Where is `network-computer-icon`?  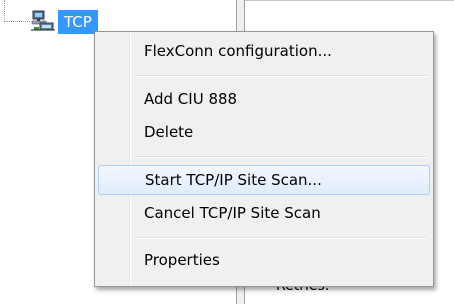 network-computer-icon is located at coordinates (43, 21).